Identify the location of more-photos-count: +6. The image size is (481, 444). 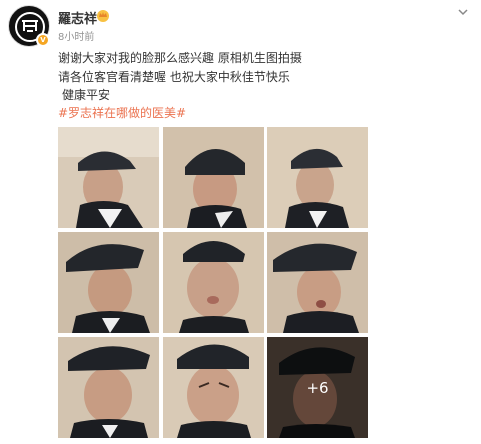
(317, 387).